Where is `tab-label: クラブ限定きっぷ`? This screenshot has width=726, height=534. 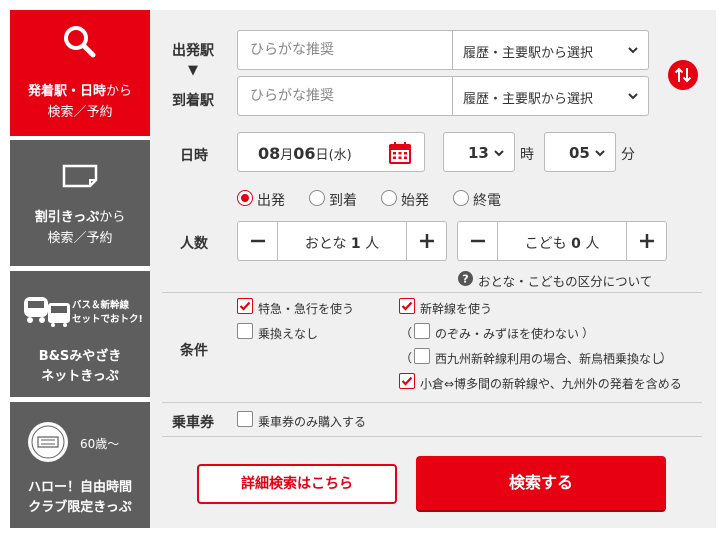
tab-label: クラブ限定きっぷ is located at coordinates (80, 507).